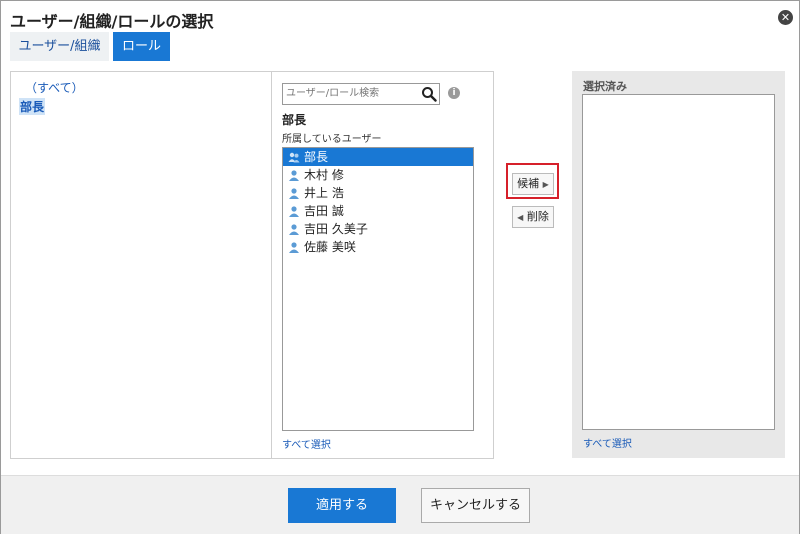 The height and width of the screenshot is (534, 800). Describe the element at coordinates (378, 229) in the screenshot. I see `list-item: 吉田 久美子` at that location.